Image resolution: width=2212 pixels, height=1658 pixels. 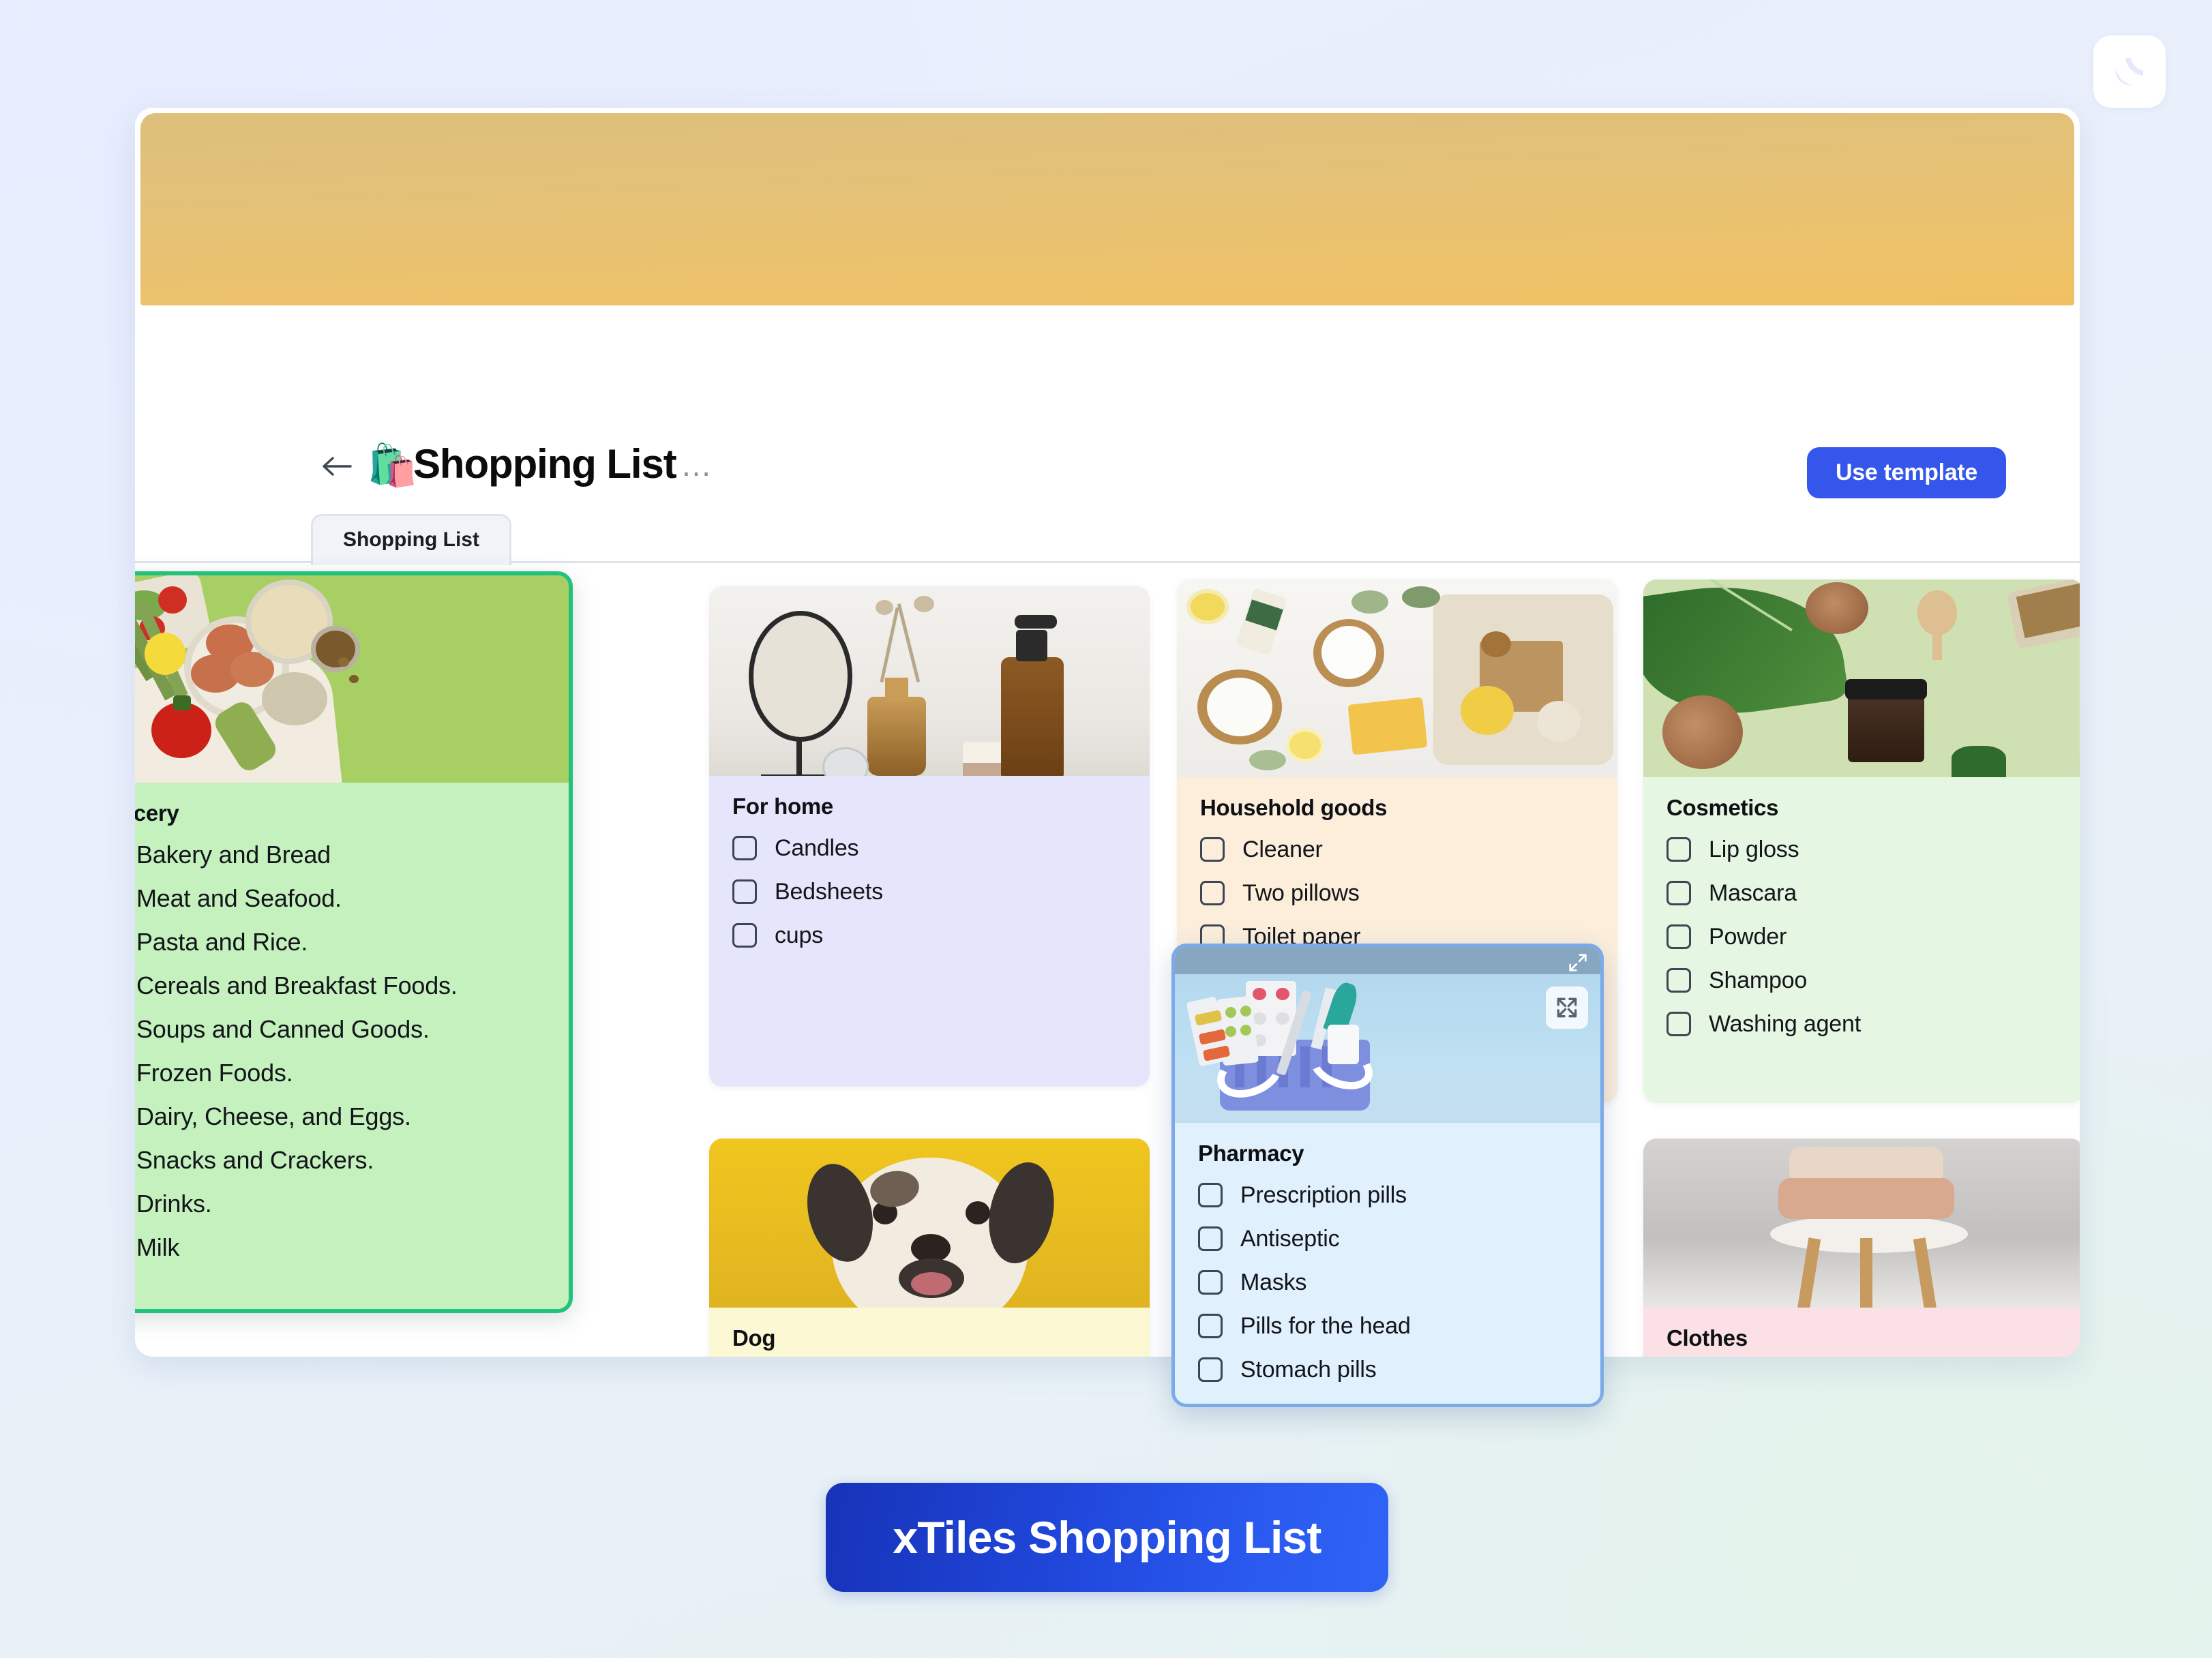 What do you see at coordinates (174, 1204) in the screenshot?
I see `list-item-label: Drinks.` at bounding box center [174, 1204].